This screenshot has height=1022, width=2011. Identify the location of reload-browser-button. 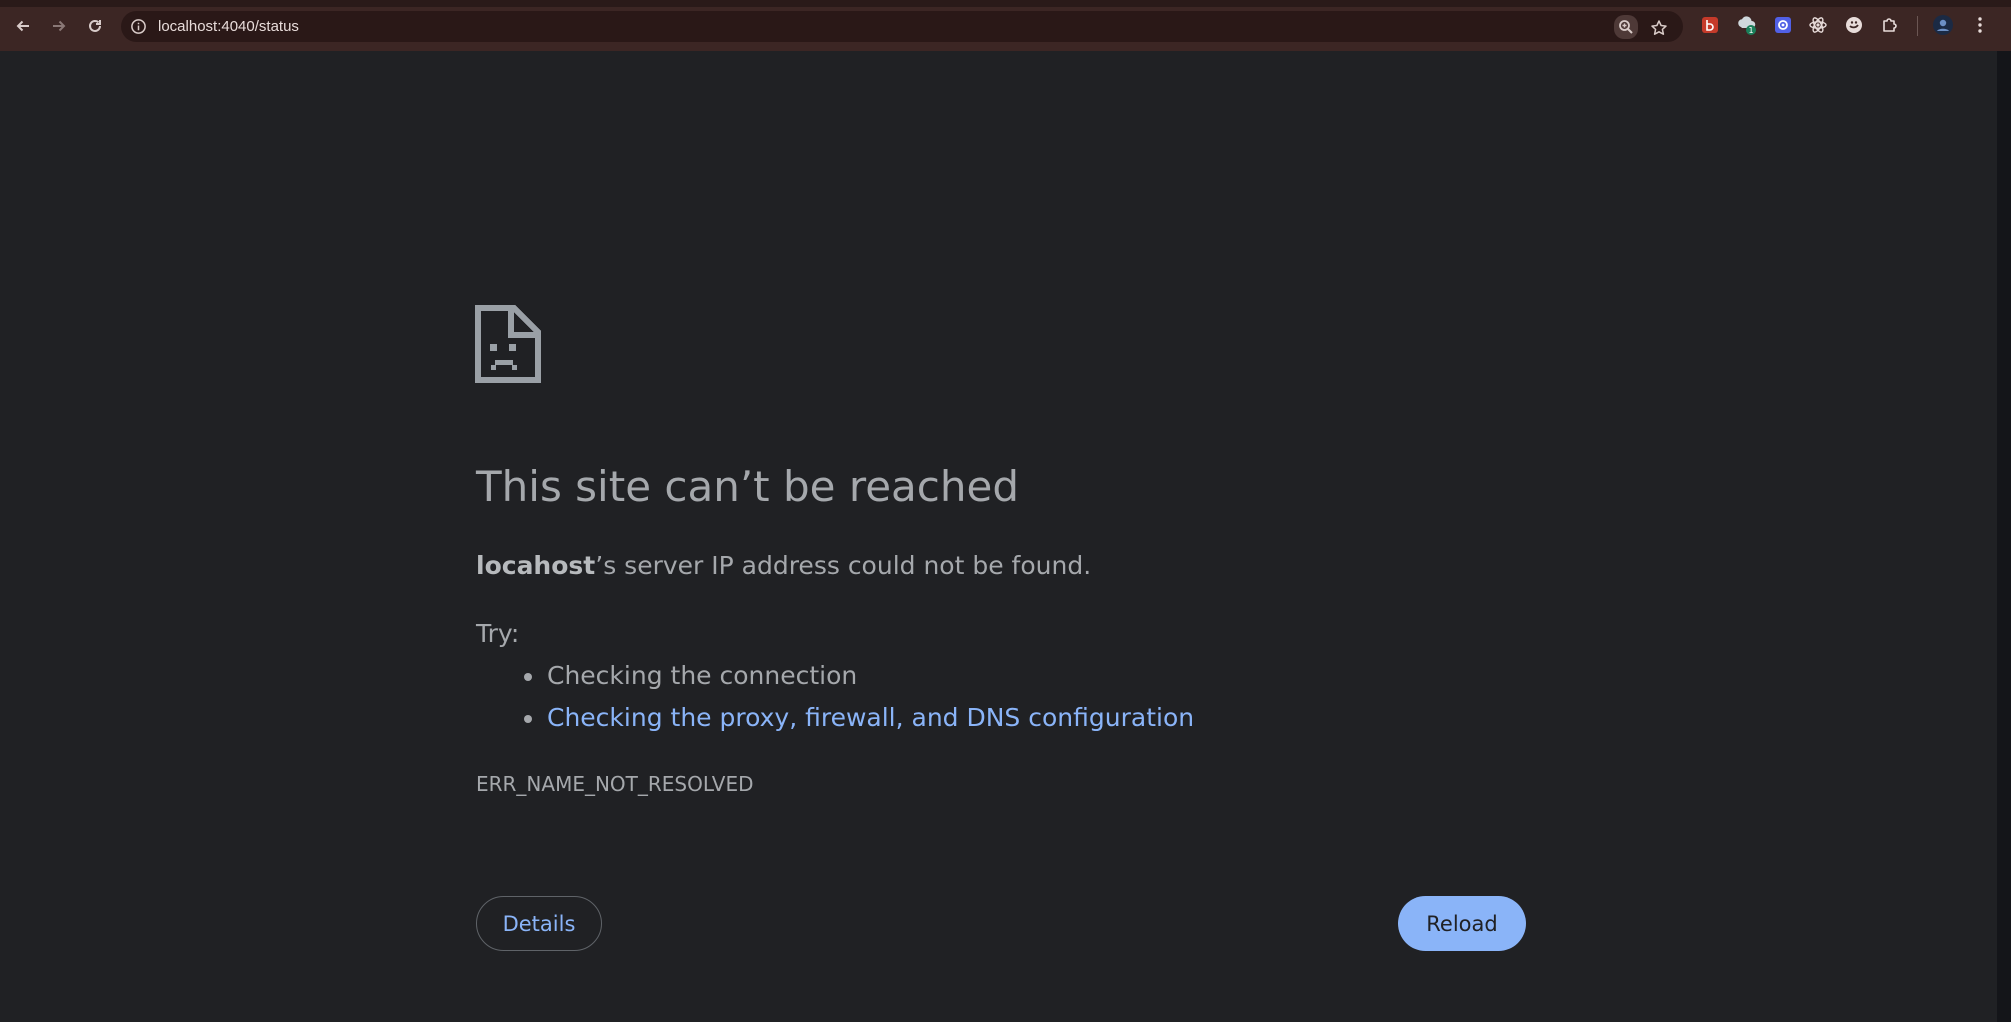
(95, 26).